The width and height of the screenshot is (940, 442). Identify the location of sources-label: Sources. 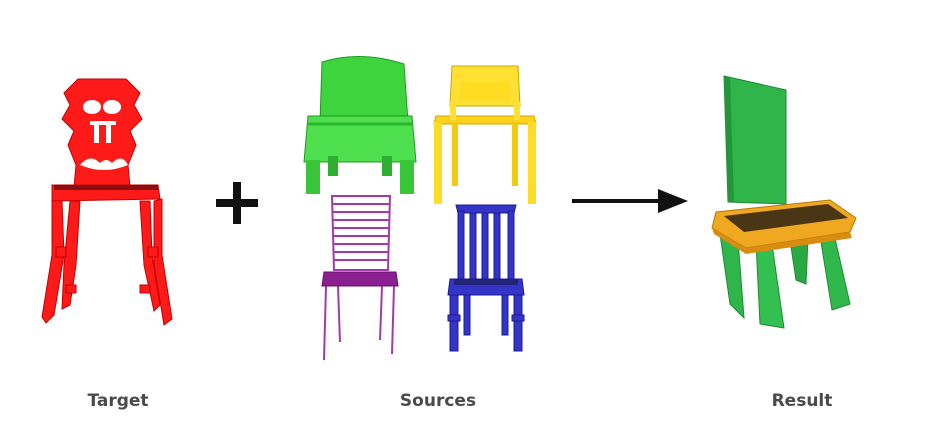
(438, 401).